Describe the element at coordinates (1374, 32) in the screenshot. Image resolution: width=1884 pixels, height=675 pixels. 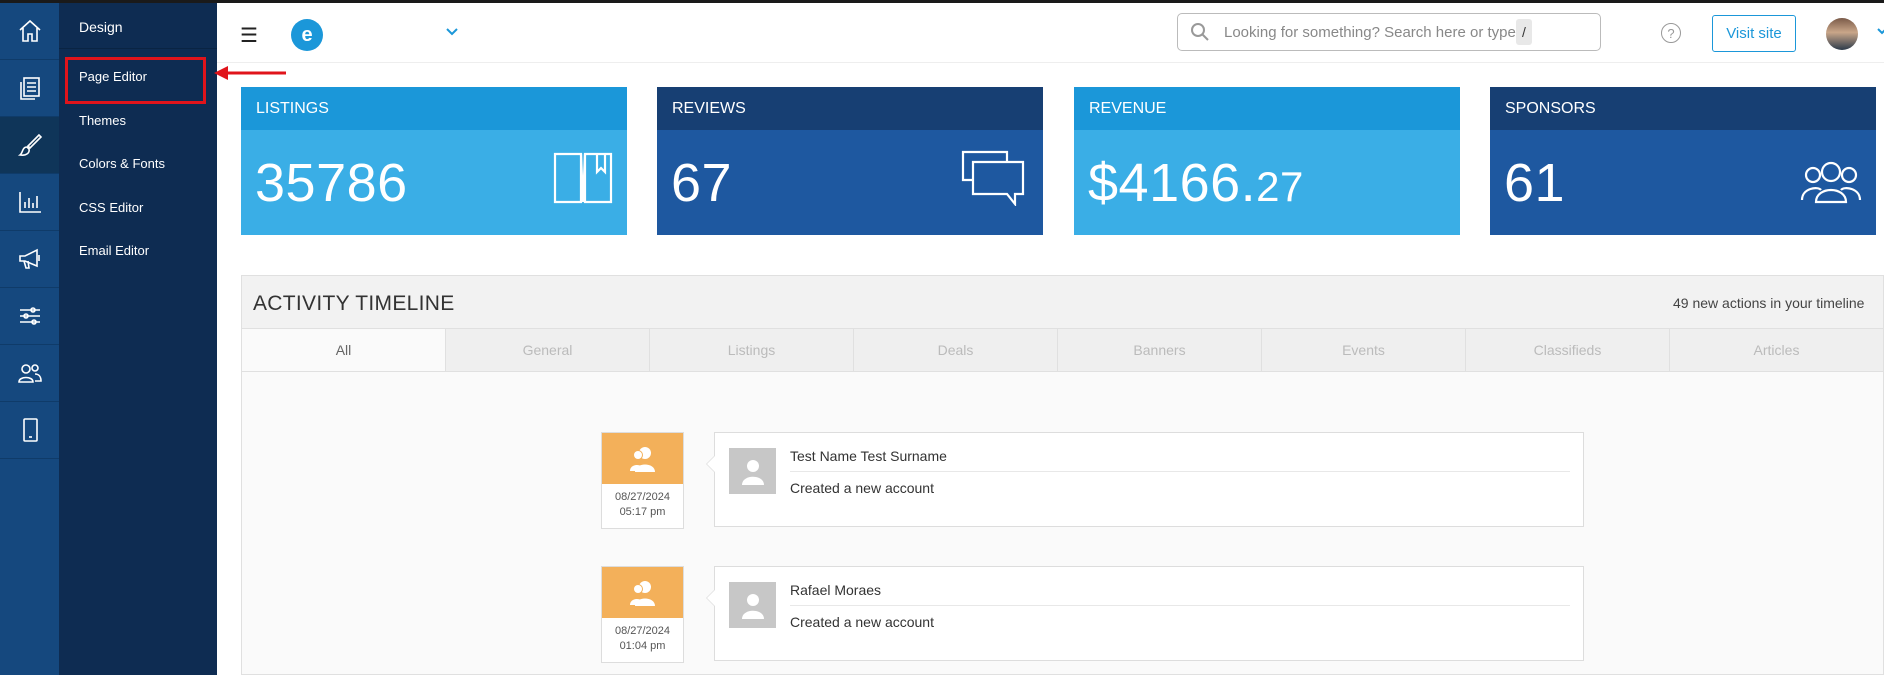
I see `search-input` at that location.